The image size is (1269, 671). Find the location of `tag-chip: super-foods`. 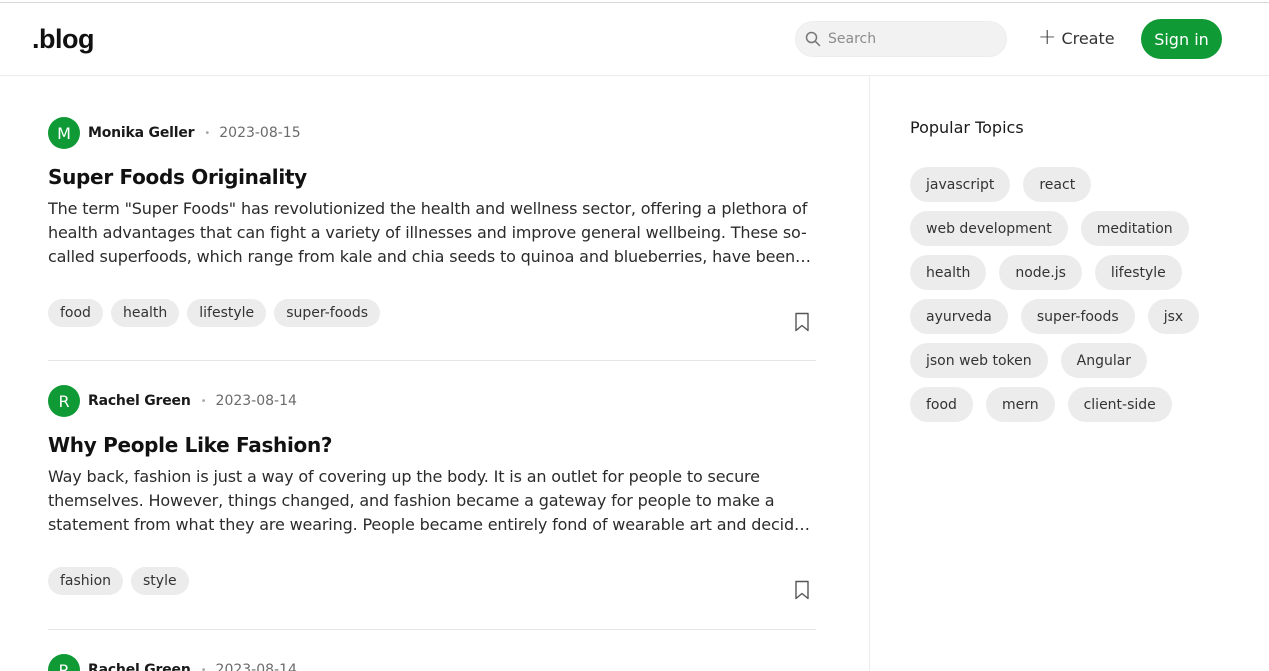

tag-chip: super-foods is located at coordinates (327, 313).